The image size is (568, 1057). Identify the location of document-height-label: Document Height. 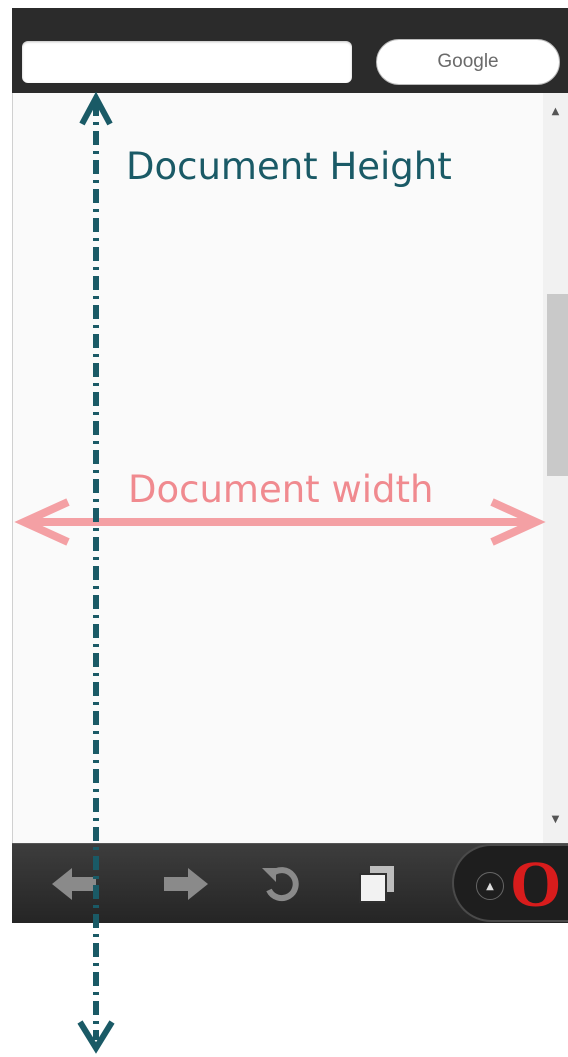
(289, 166).